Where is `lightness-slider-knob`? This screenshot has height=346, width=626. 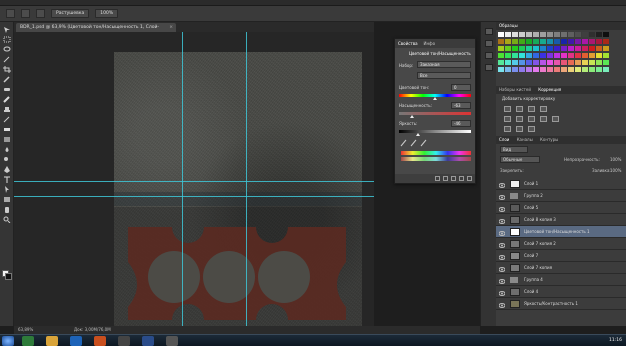
lightness-slider-knob is located at coordinates (418, 134).